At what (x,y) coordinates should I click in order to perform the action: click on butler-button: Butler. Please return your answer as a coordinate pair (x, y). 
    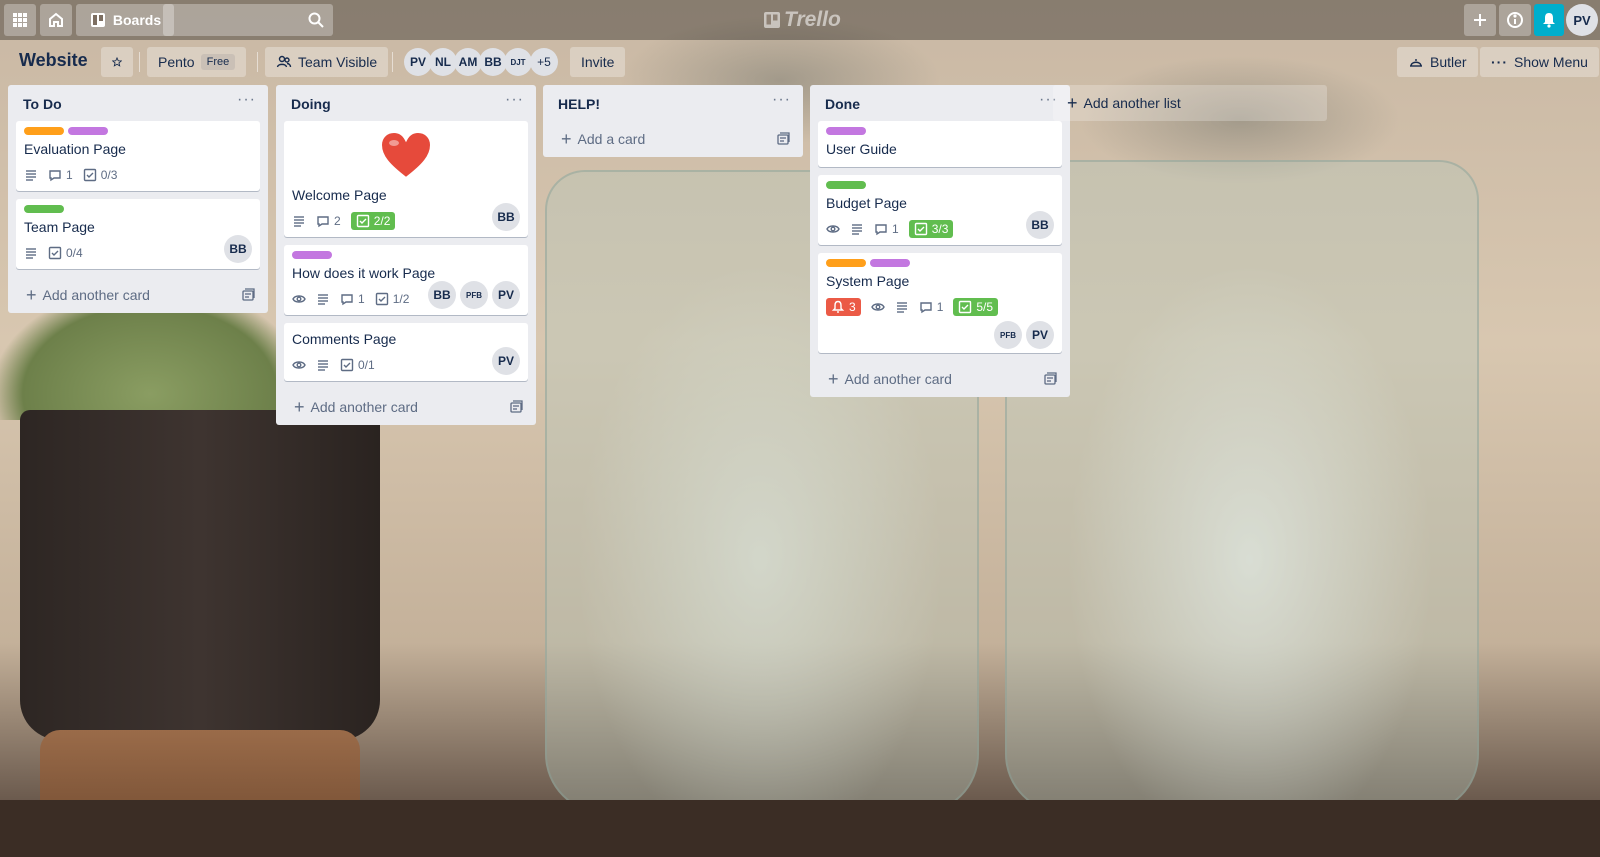
    Looking at the image, I should click on (1437, 62).